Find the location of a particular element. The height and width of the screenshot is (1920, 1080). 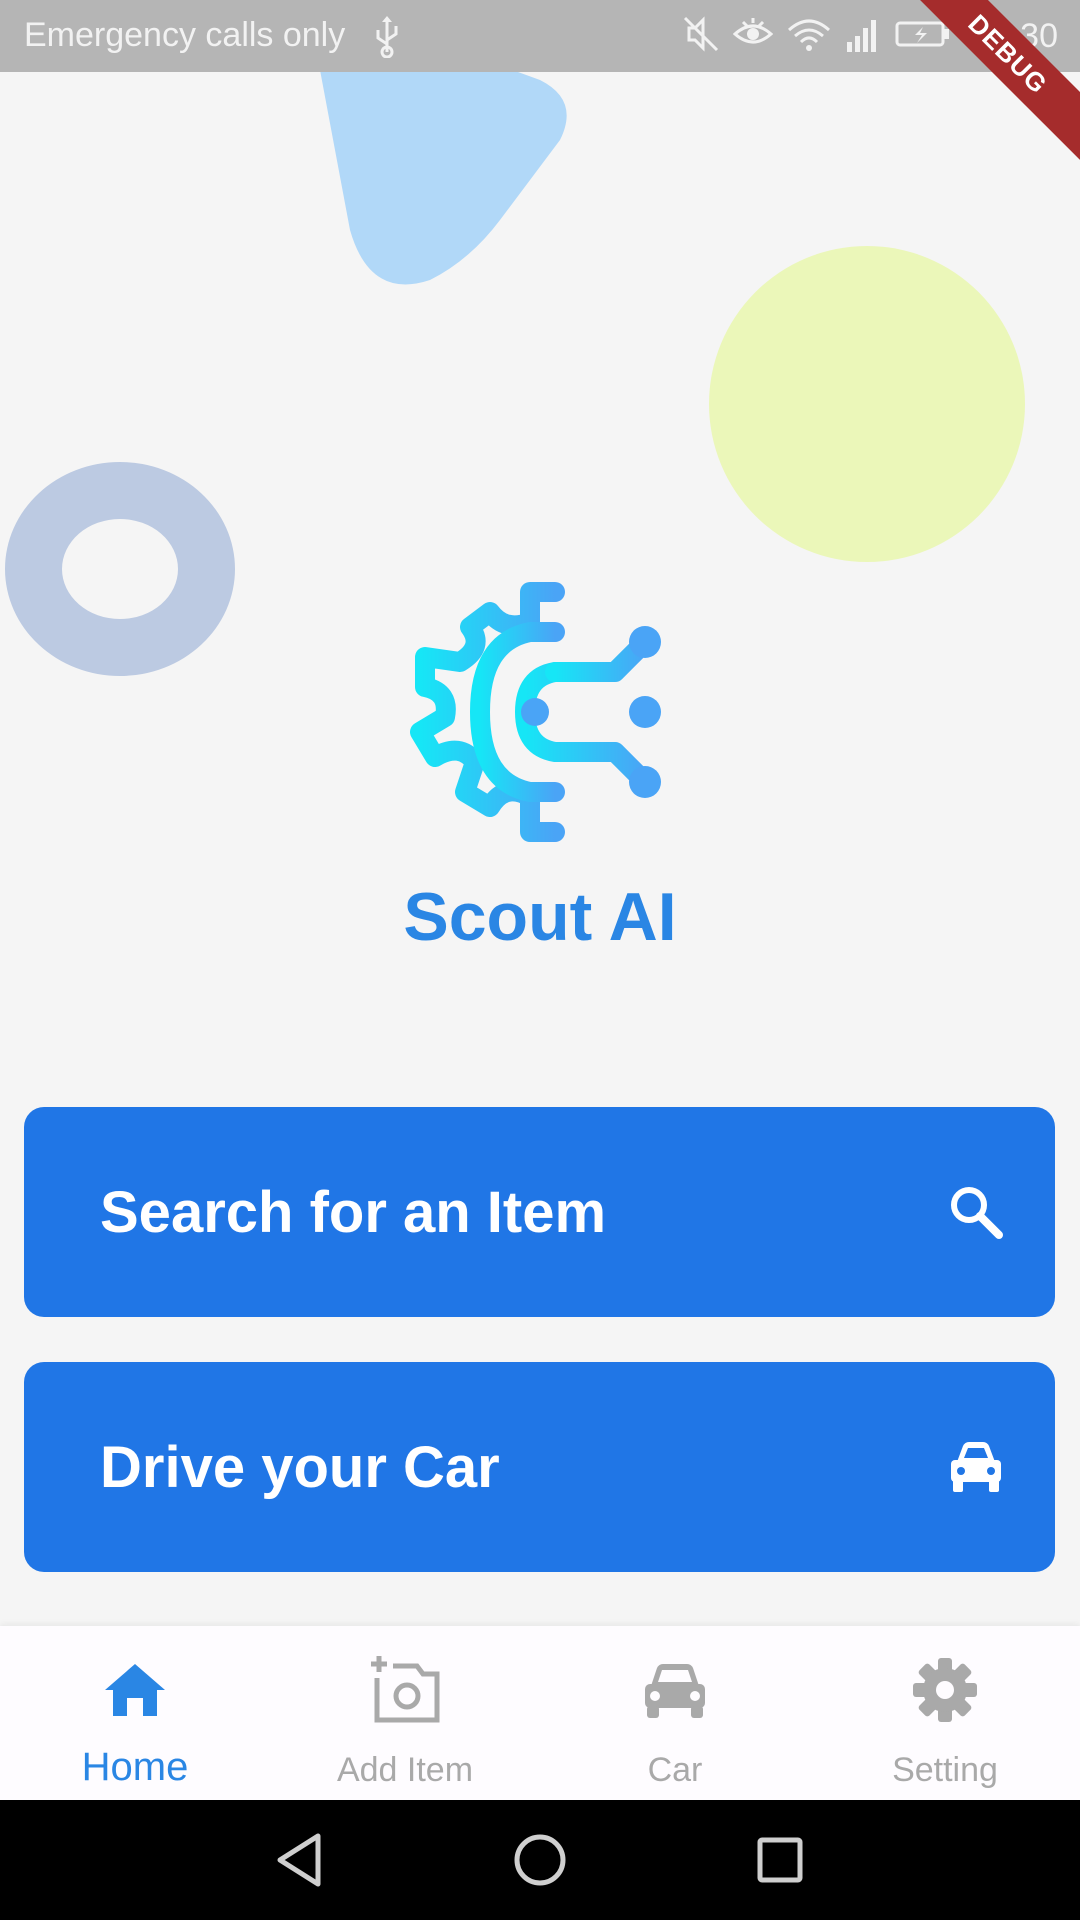

yellow-circle-decoration is located at coordinates (867, 404).